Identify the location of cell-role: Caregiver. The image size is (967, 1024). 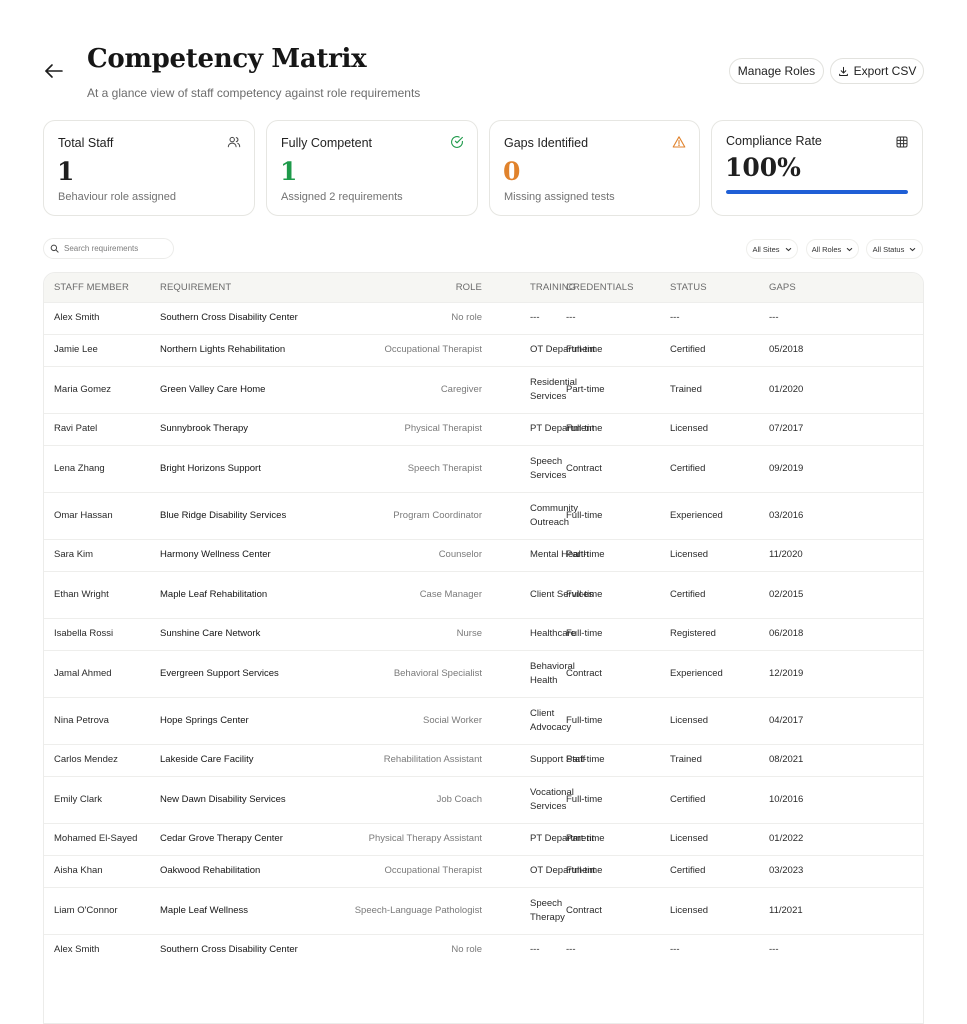
(461, 389).